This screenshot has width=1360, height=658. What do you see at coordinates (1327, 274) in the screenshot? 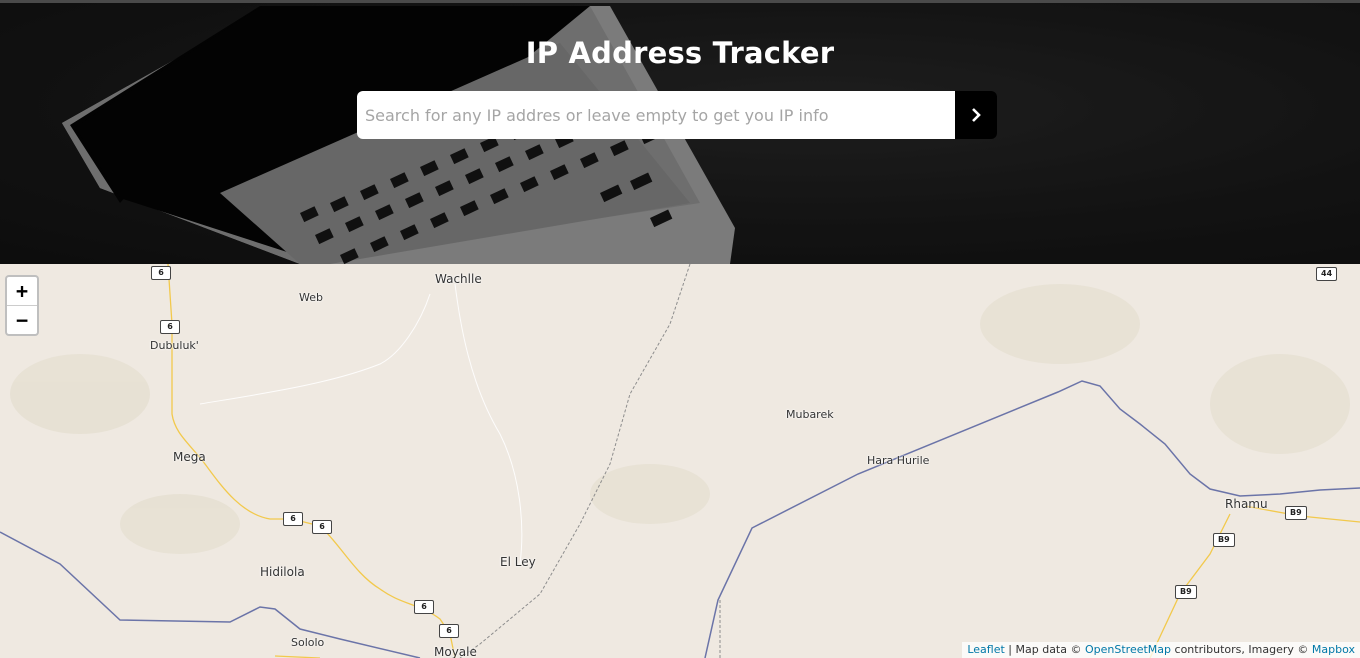
I see `road-shield: 44` at bounding box center [1327, 274].